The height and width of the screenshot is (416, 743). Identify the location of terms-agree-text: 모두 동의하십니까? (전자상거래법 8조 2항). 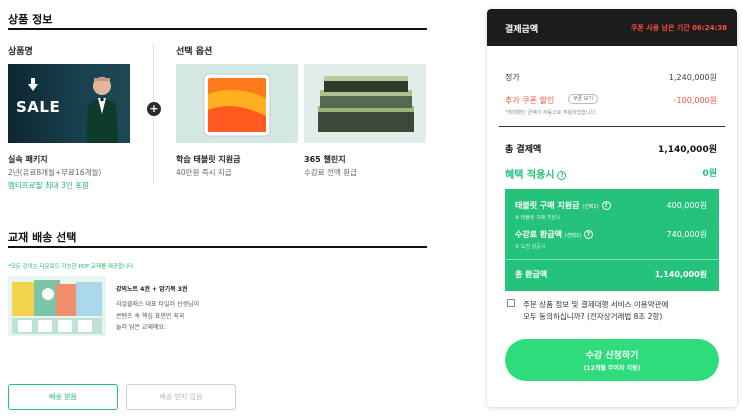
(593, 316).